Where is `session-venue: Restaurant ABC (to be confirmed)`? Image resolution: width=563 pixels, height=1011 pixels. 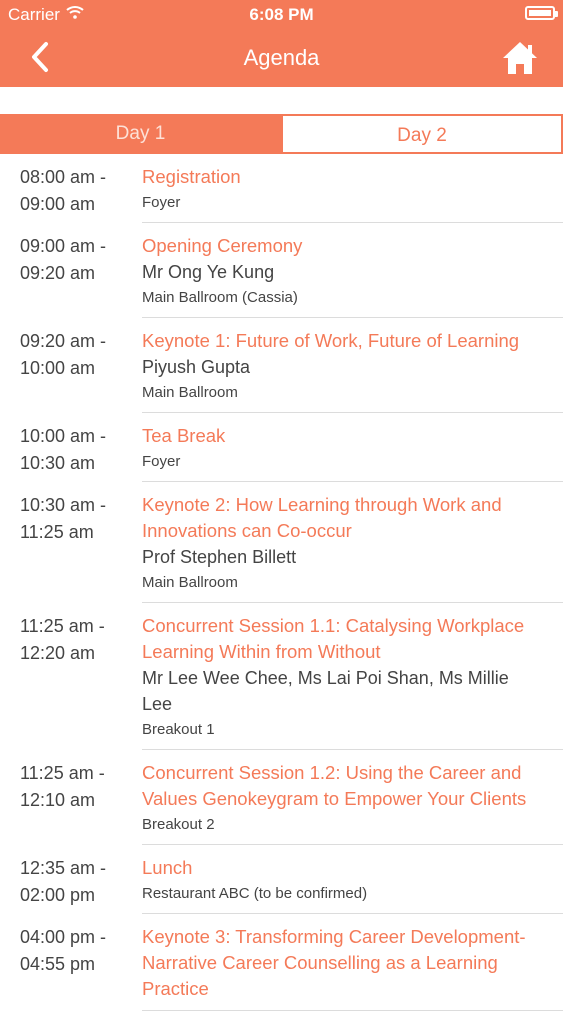 session-venue: Restaurant ABC (to be confirmed) is located at coordinates (255, 893).